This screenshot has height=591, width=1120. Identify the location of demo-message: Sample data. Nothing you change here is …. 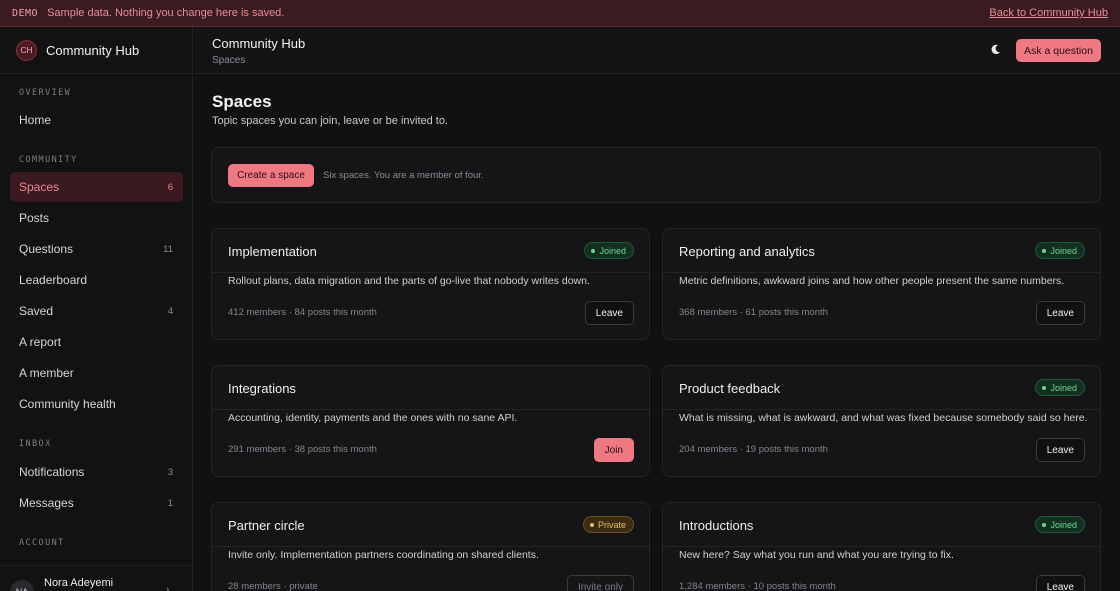
(166, 13).